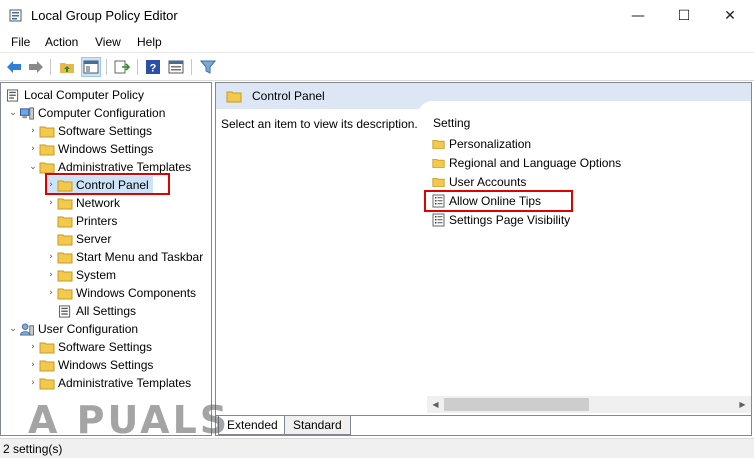  Describe the element at coordinates (129, 420) in the screenshot. I see `appuals-watermark: A PUALS` at that location.